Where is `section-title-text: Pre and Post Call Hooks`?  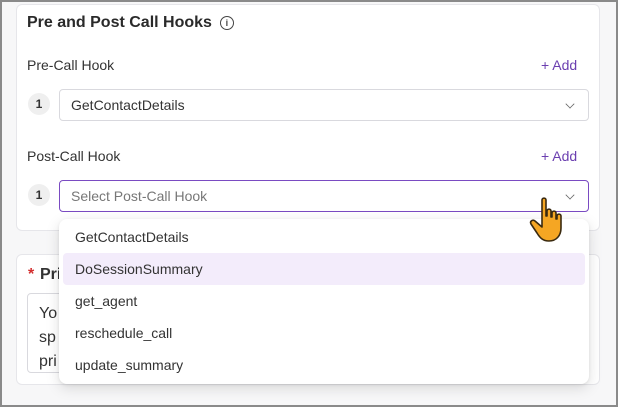 section-title-text: Pre and Post Call Hooks is located at coordinates (119, 22).